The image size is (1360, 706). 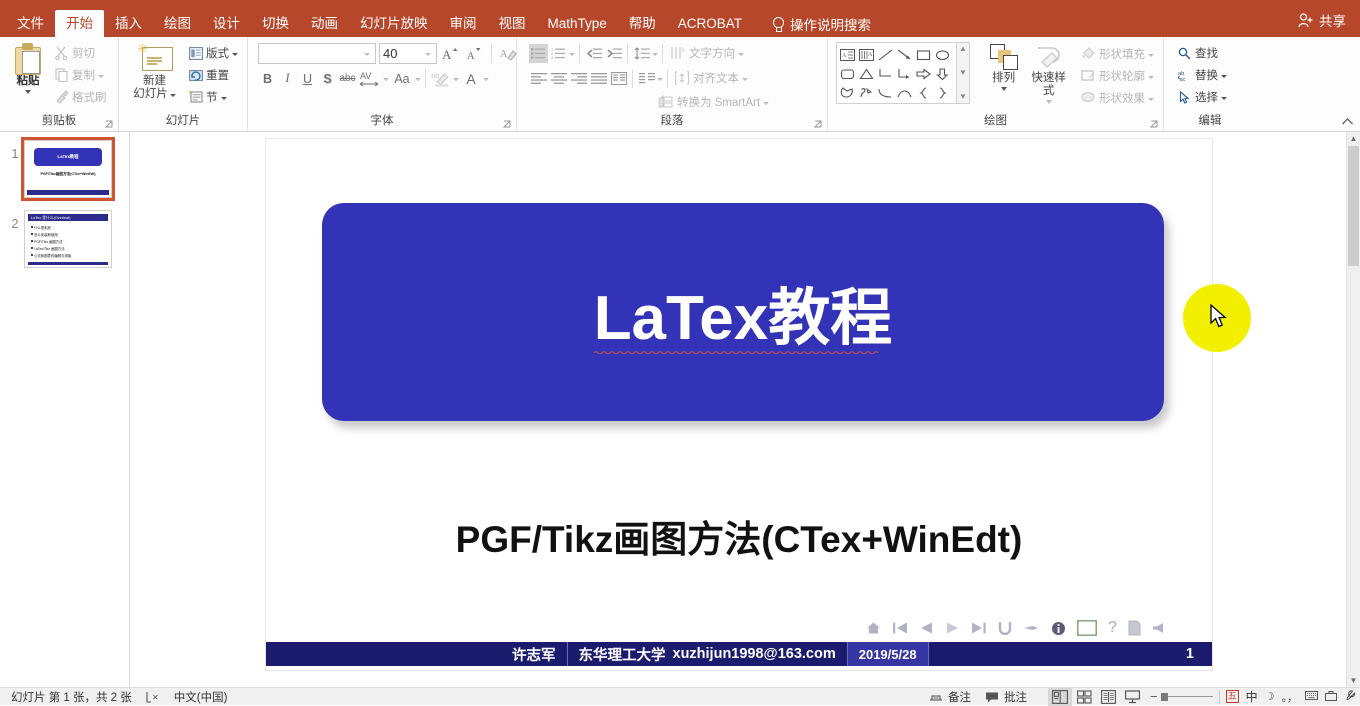 I want to click on select-button: 选择, so click(x=1202, y=97).